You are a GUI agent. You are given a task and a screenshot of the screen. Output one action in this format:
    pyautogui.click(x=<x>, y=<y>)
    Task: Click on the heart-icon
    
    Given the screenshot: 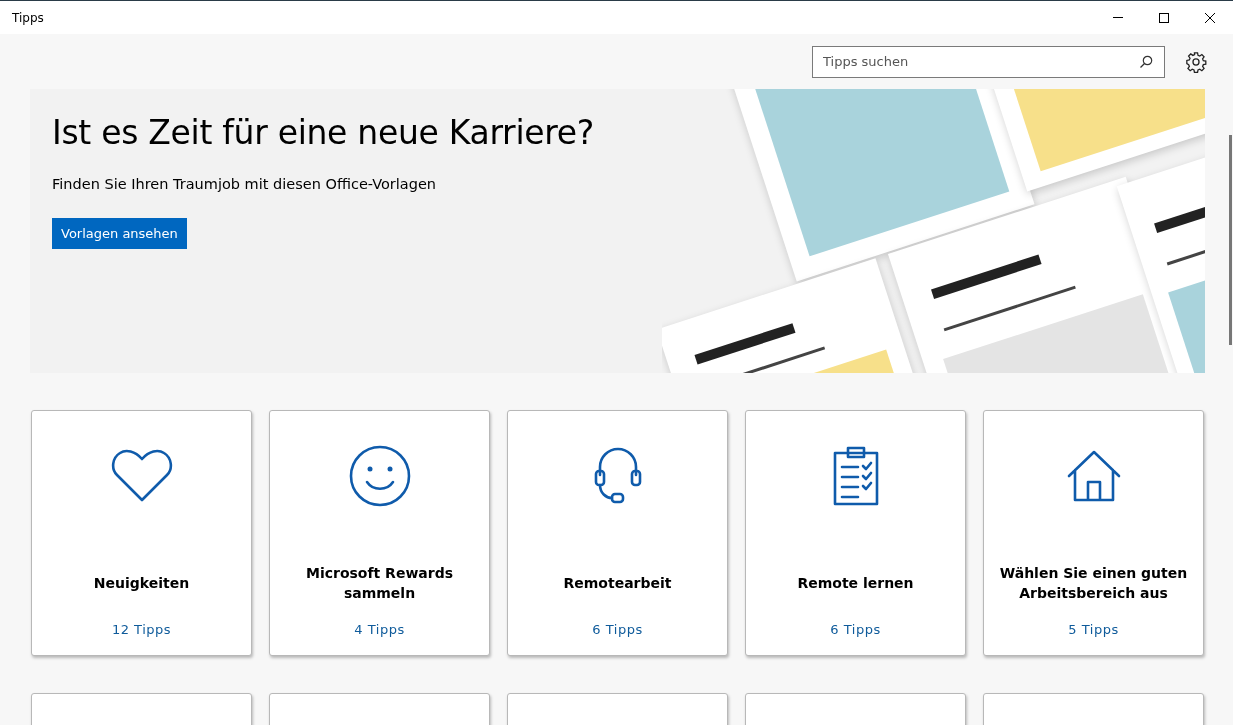 What is the action you would take?
    pyautogui.click(x=141, y=476)
    